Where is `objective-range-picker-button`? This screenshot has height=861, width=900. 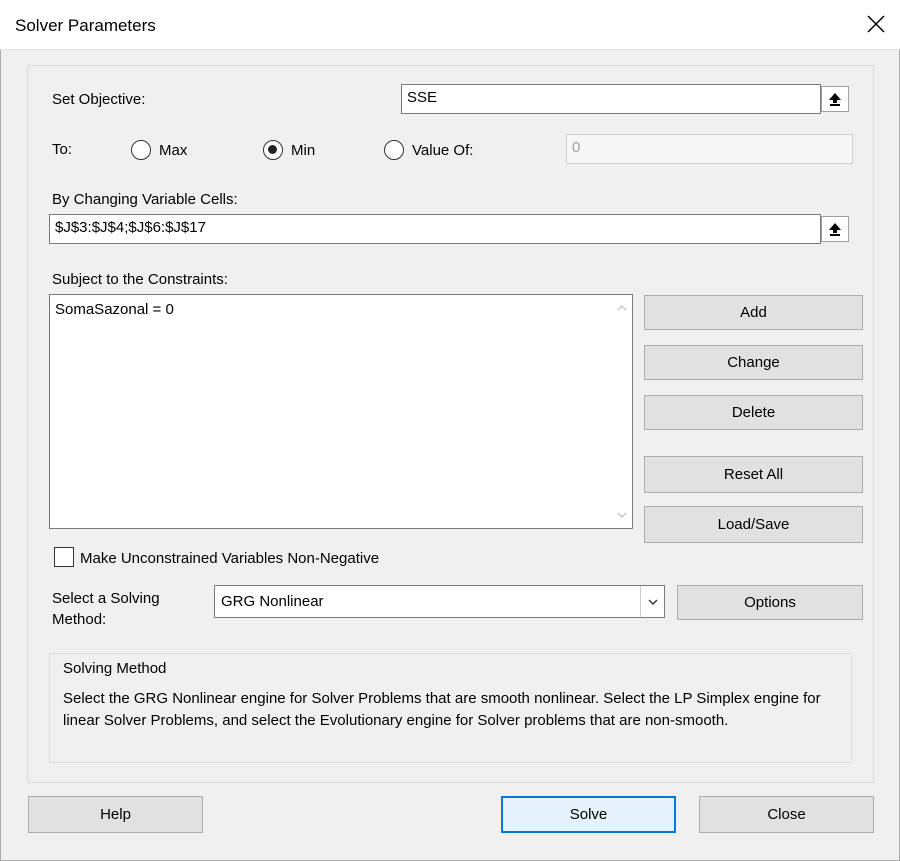 objective-range-picker-button is located at coordinates (835, 99).